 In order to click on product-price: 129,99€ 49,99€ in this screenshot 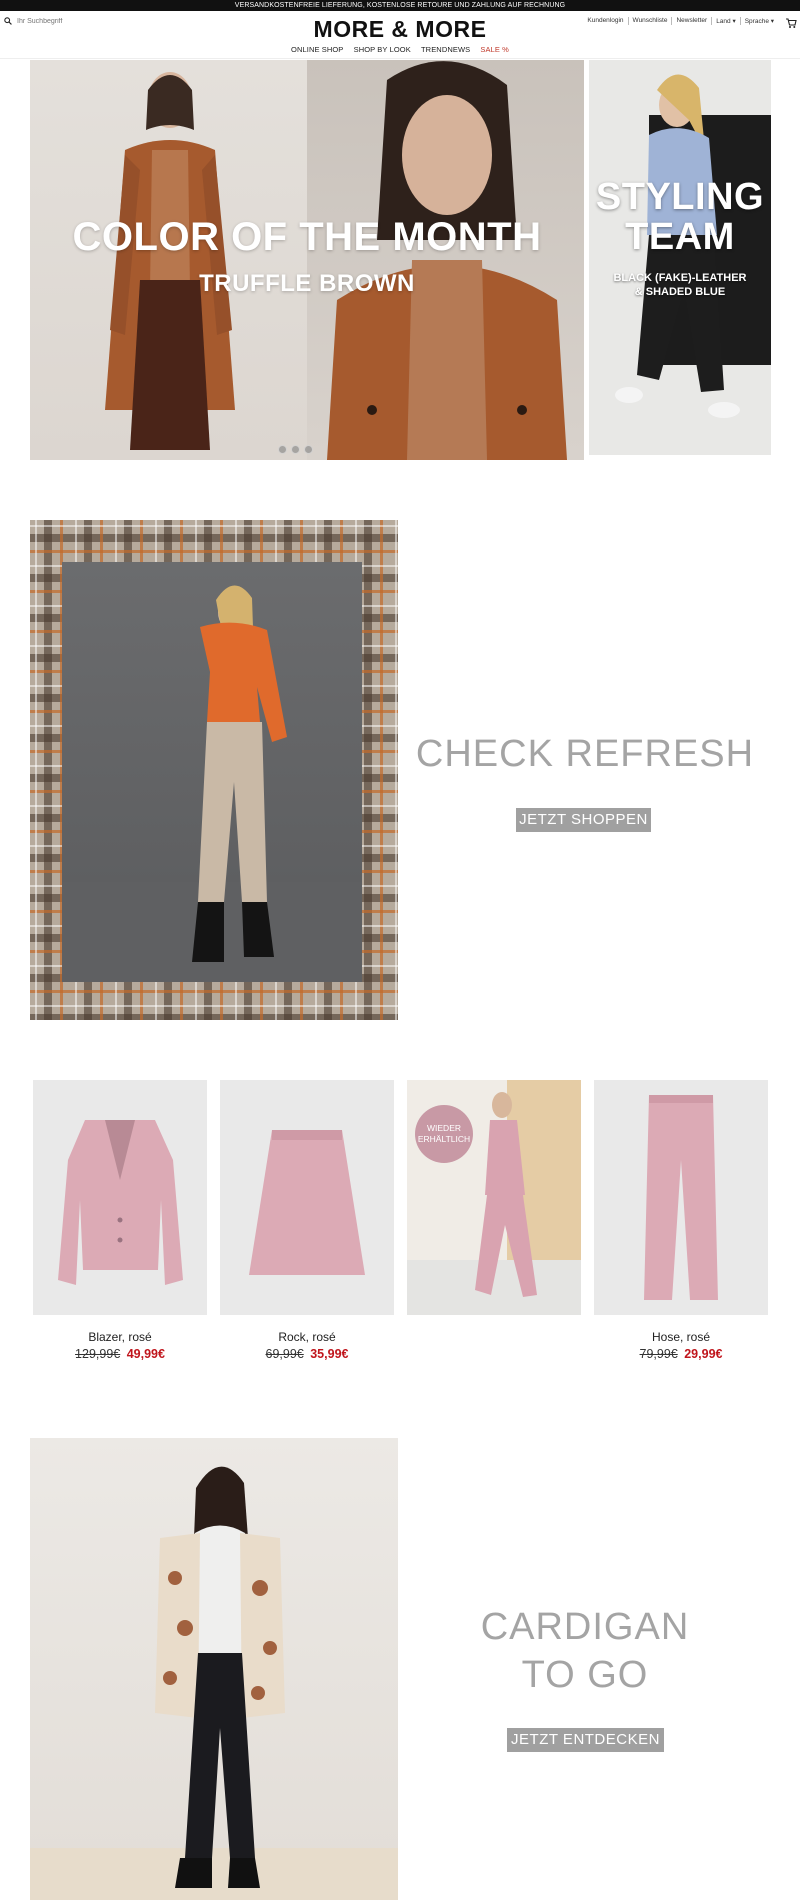, I will do `click(120, 1354)`.